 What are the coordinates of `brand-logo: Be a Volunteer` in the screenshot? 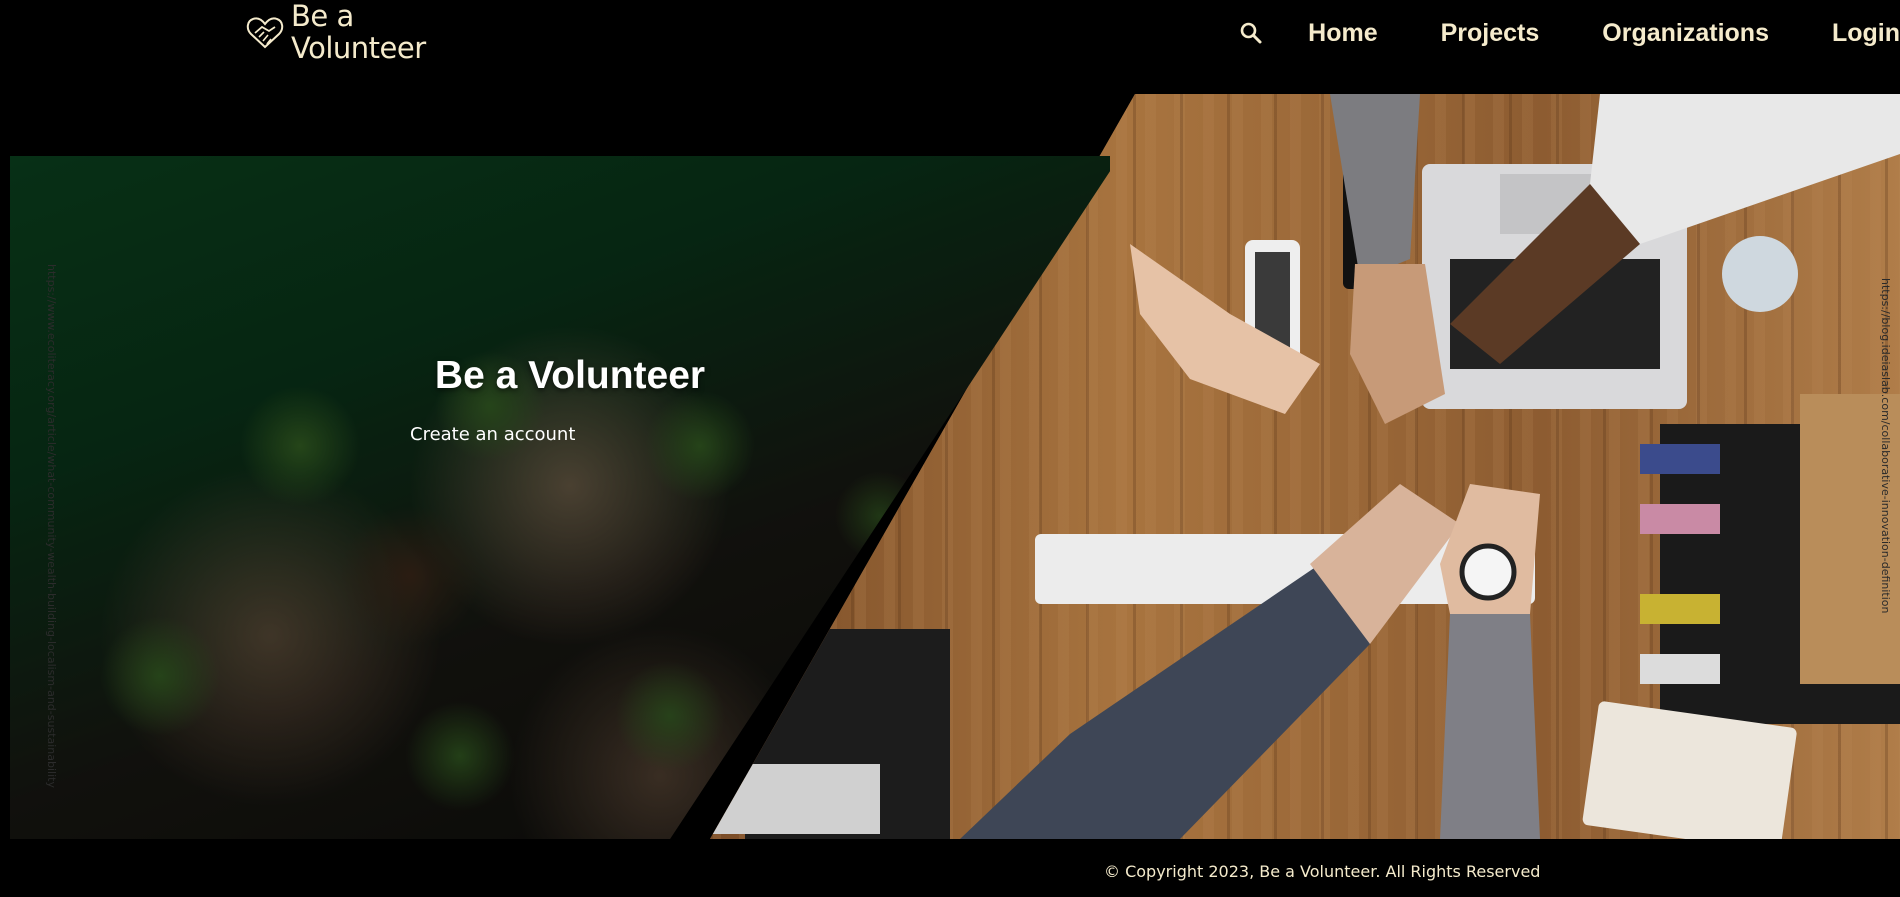 It's located at (335, 32).